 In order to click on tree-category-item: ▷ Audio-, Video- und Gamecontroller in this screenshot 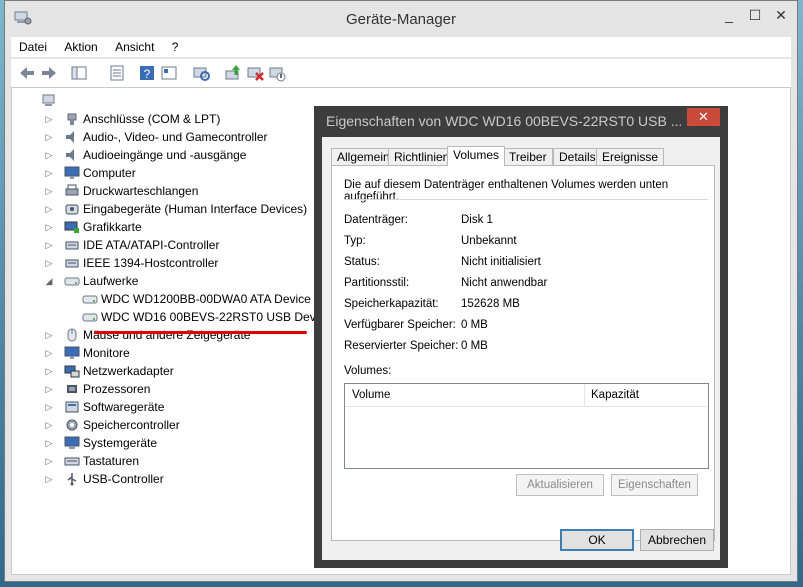, I will do `click(162, 137)`.